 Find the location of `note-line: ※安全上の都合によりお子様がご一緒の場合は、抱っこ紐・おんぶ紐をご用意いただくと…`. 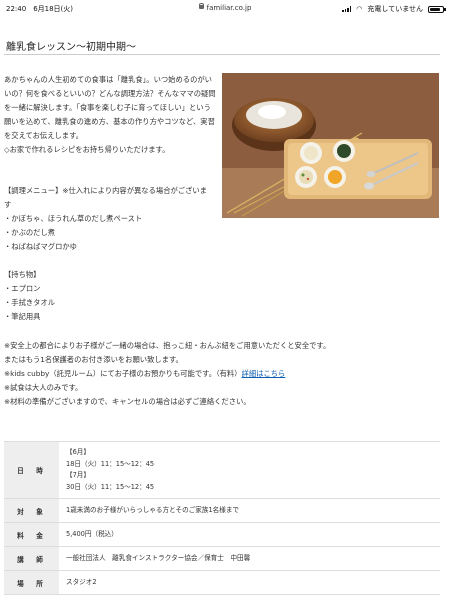

note-line: ※安全上の都合によりお子様がご一緒の場合は、抱っこ紐・おんぶ紐をご用意いただくと… is located at coordinates (167, 345).